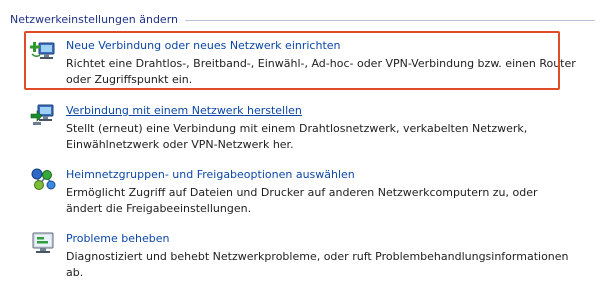  I want to click on connect-to-network-link: Verbindung mit einem Netzwerk herstellen, so click(184, 111).